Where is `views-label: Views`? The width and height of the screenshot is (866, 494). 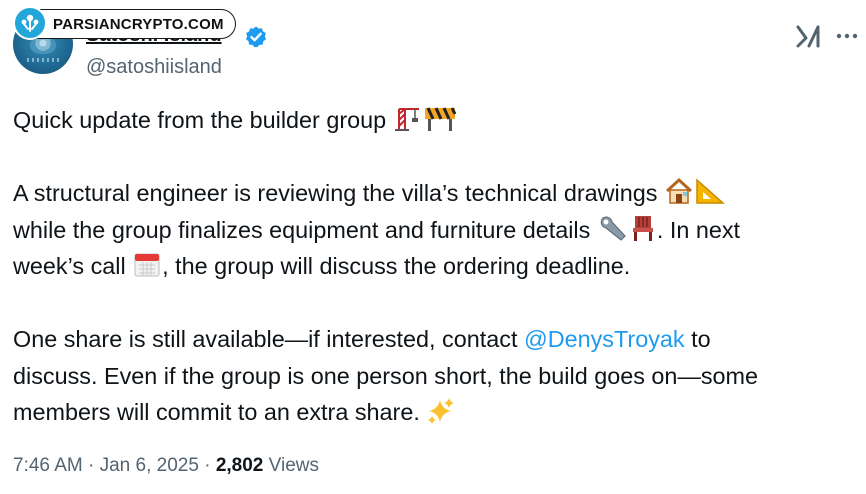 views-label: Views is located at coordinates (293, 465).